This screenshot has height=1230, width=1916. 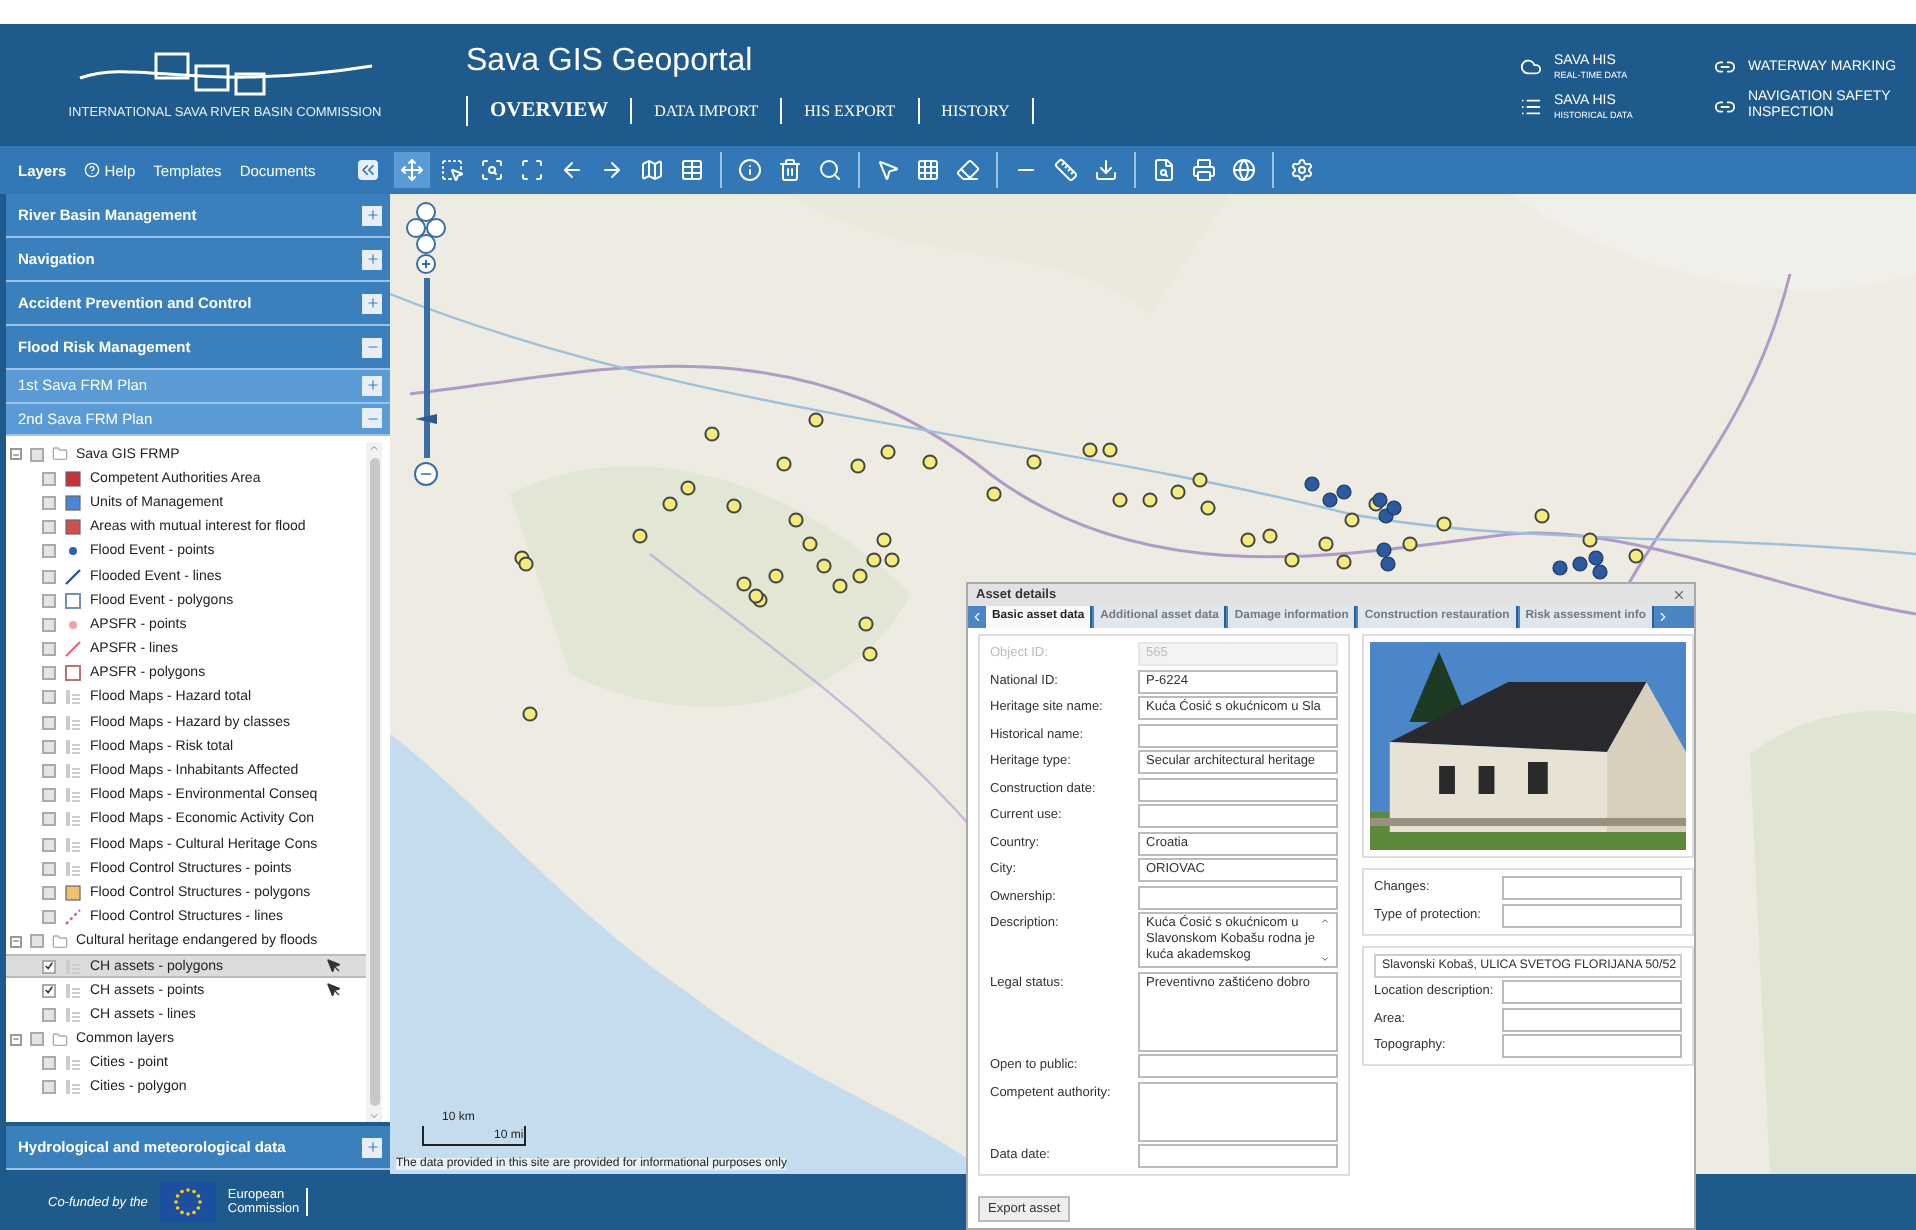 What do you see at coordinates (452, 170) in the screenshot?
I see `zoom-box-icon` at bounding box center [452, 170].